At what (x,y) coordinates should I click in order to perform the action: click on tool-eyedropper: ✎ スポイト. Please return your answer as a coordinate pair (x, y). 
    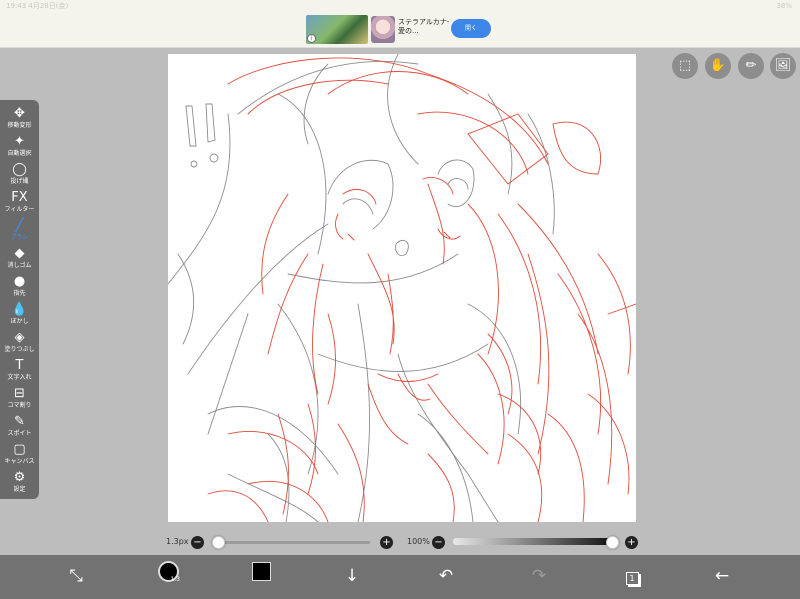
    Looking at the image, I should click on (19, 427).